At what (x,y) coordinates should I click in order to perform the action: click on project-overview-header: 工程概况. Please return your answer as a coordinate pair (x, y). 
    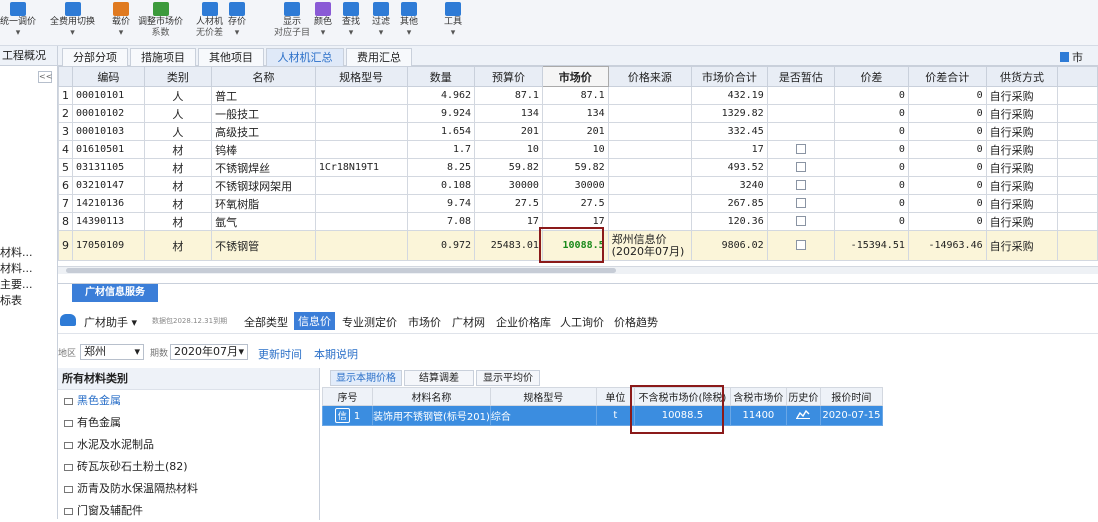
    Looking at the image, I should click on (28, 56).